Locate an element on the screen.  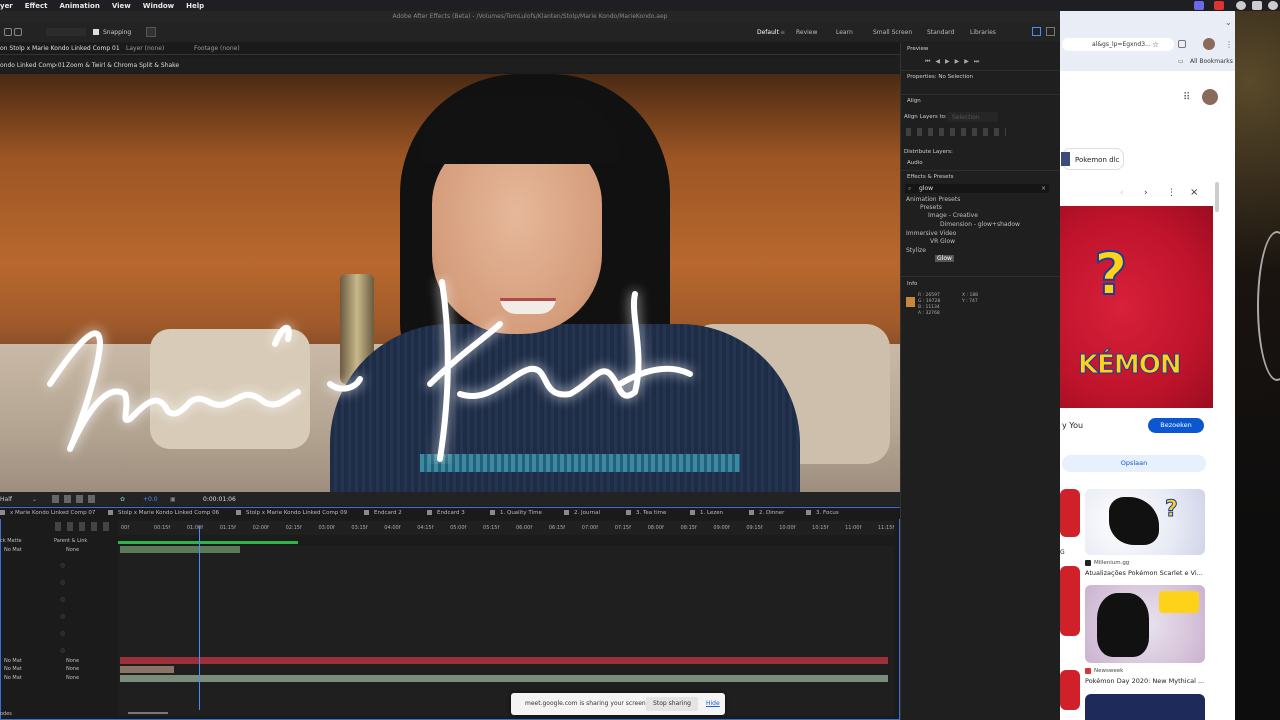
control-center-icon is located at coordinates (1257, 5).